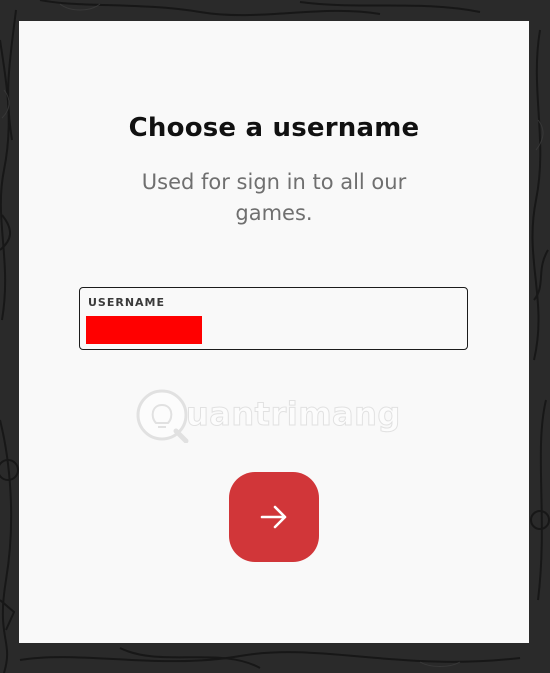 This screenshot has height=673, width=550. What do you see at coordinates (273, 318) in the screenshot?
I see `username-field: USERNAME` at bounding box center [273, 318].